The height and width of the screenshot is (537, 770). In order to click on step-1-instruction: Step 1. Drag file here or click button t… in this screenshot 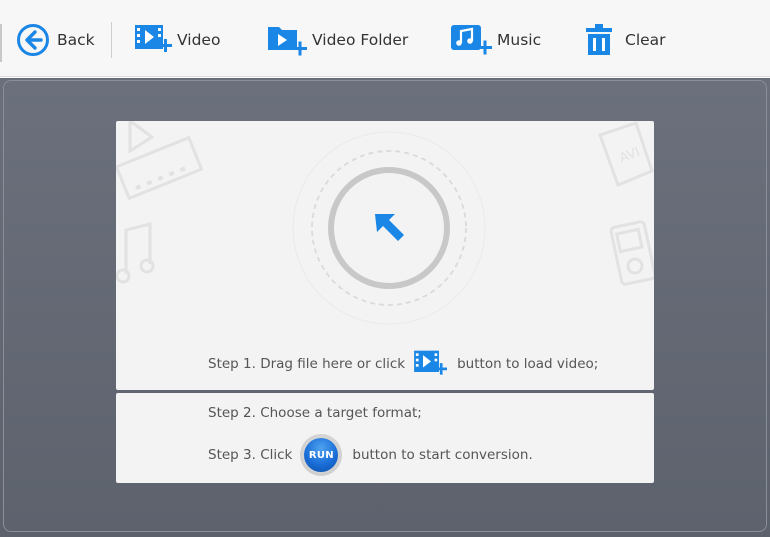, I will do `click(403, 364)`.